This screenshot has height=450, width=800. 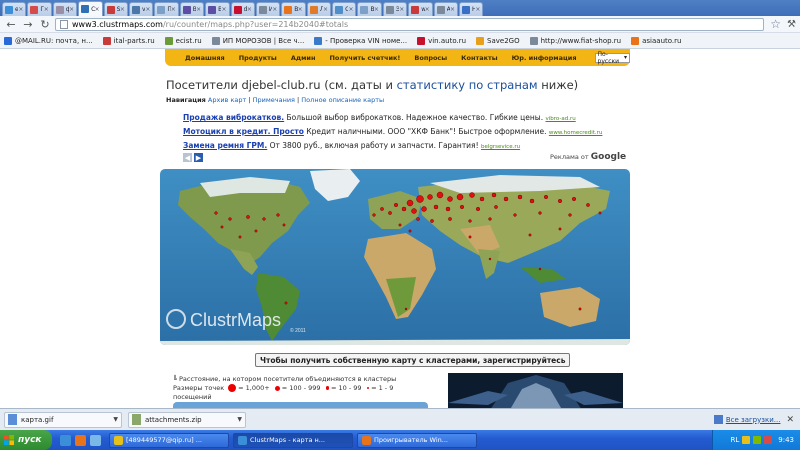 What do you see at coordinates (14, 9) in the screenshot?
I see `browser-tab: ex×` at bounding box center [14, 9].